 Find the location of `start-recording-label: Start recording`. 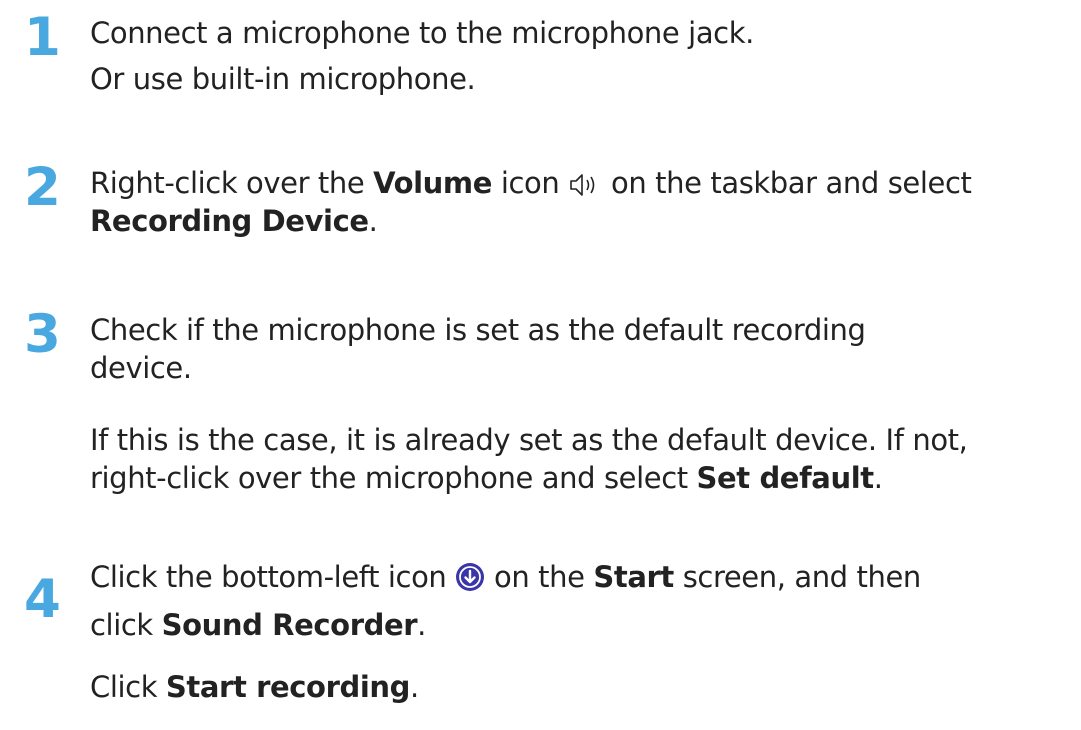

start-recording-label: Start recording is located at coordinates (287, 687).